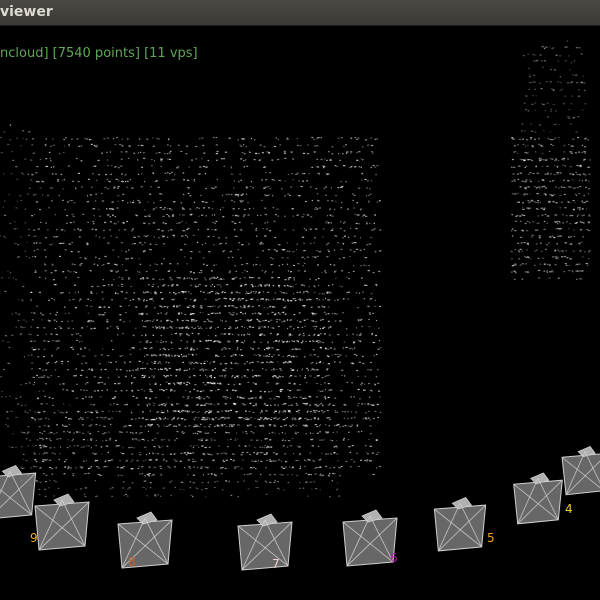 Image resolution: width=600 pixels, height=600 pixels. What do you see at coordinates (300, 13) in the screenshot?
I see `window-titlebar: viewer` at bounding box center [300, 13].